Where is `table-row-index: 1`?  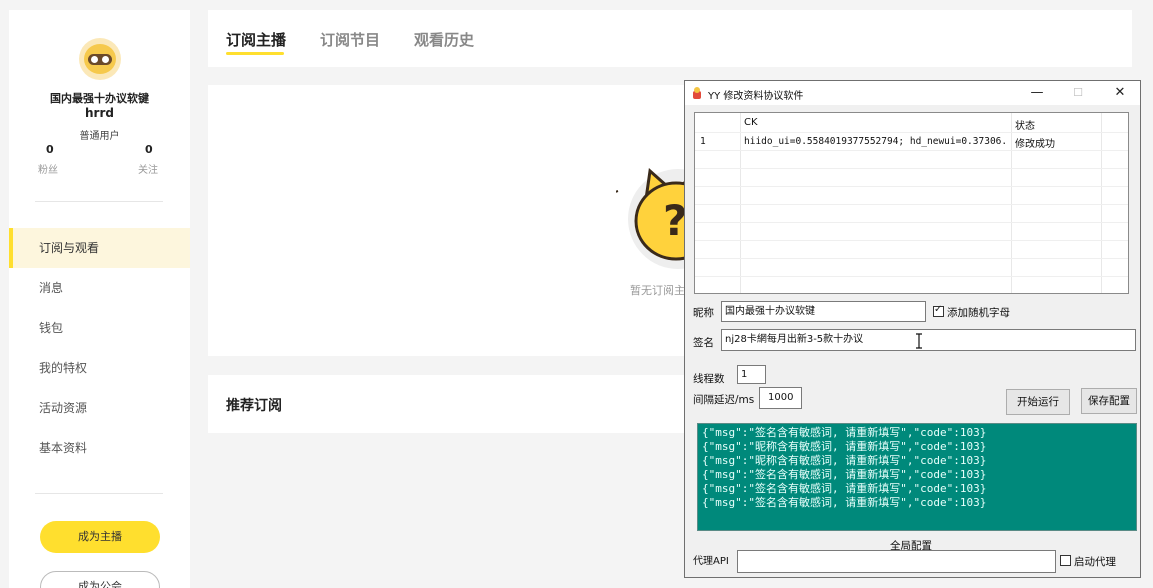 table-row-index: 1 is located at coordinates (703, 141).